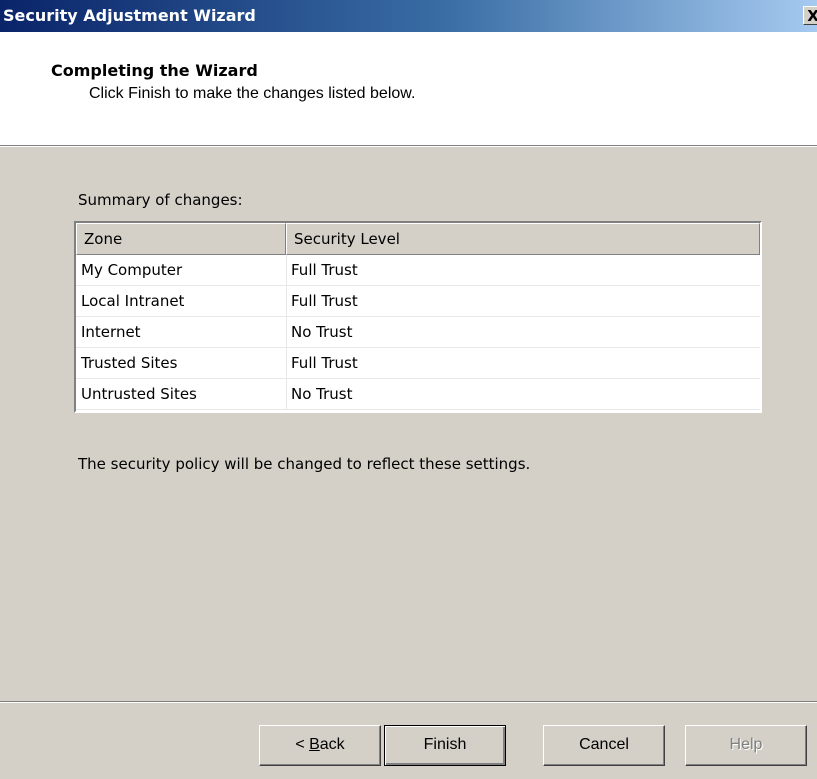  I want to click on window-title: Security Adjustment Wizard, so click(129, 15).